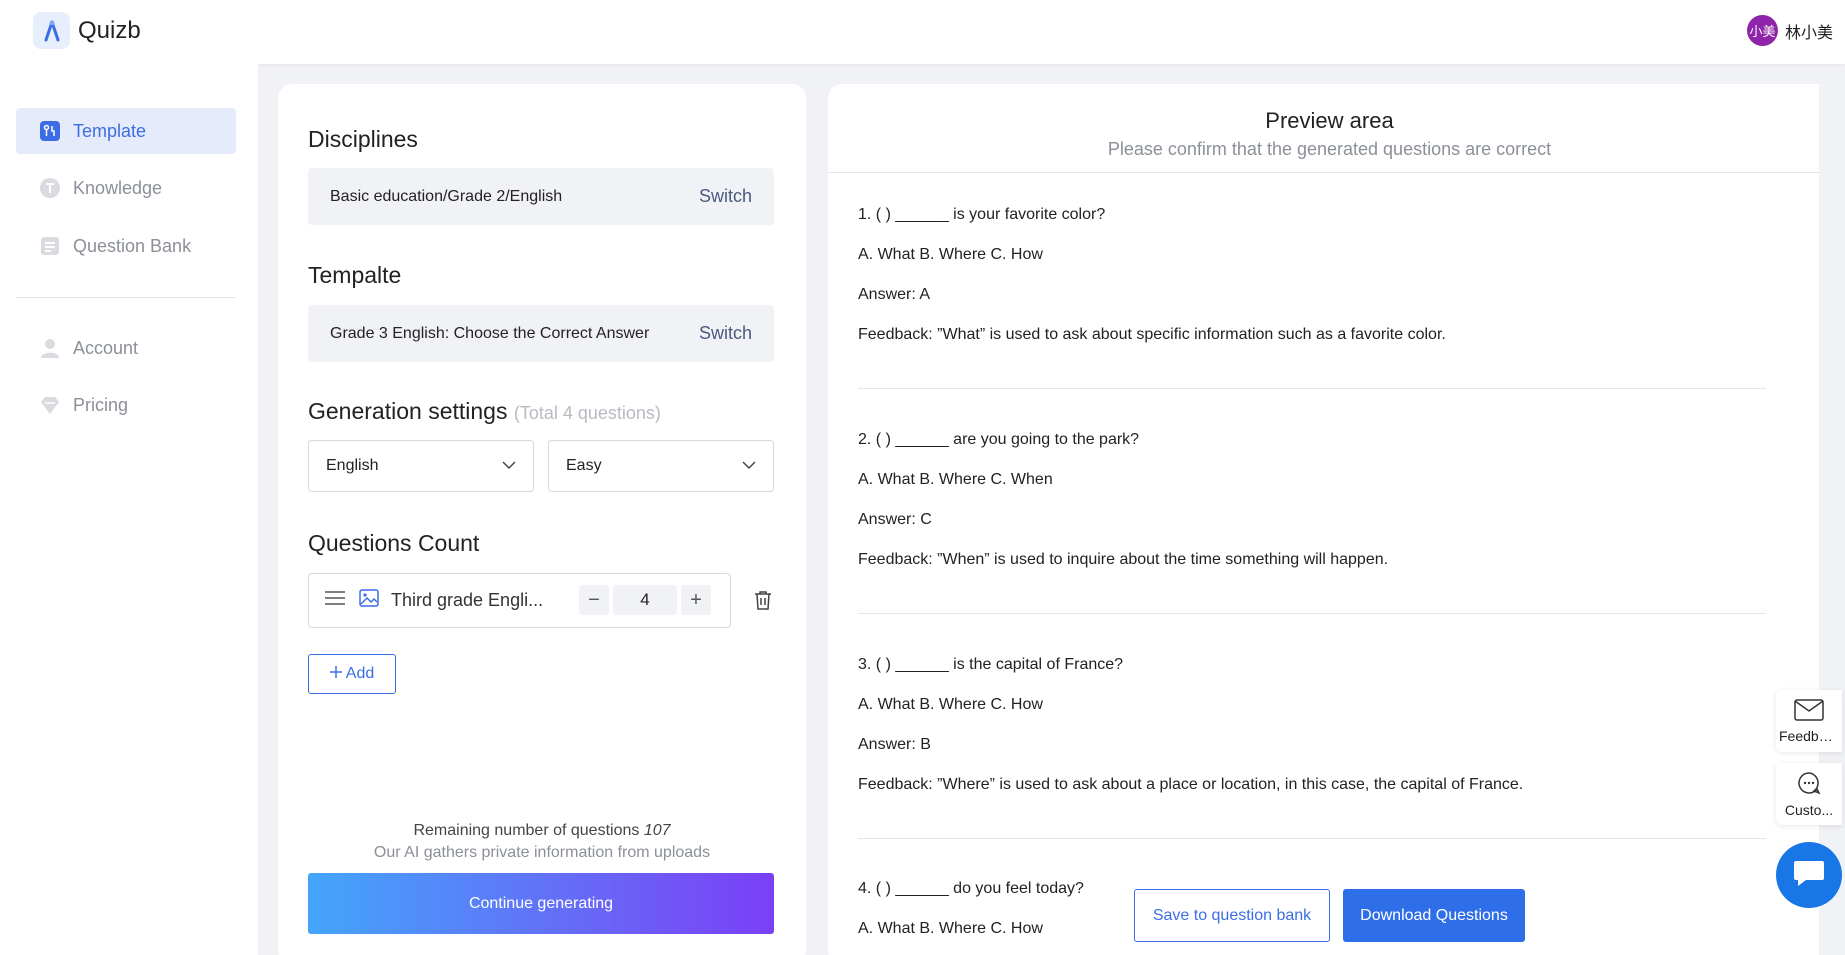 Image resolution: width=1845 pixels, height=955 pixels. Describe the element at coordinates (1809, 711) in the screenshot. I see `mail-icon` at that location.